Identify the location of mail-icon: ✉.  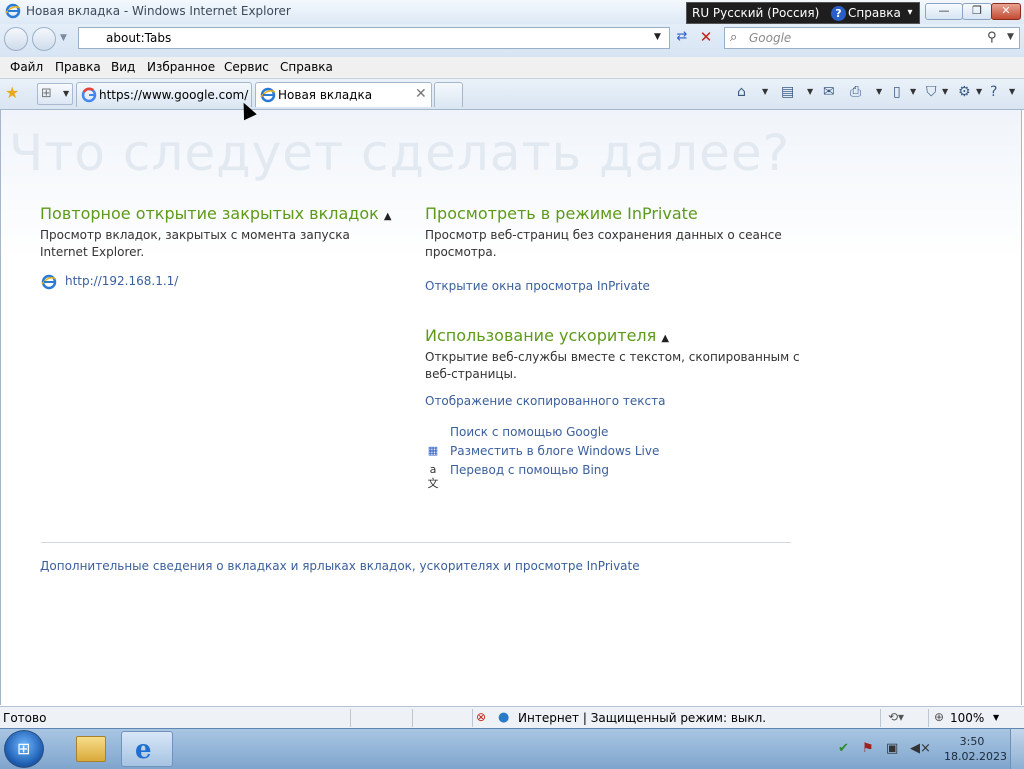
(829, 94).